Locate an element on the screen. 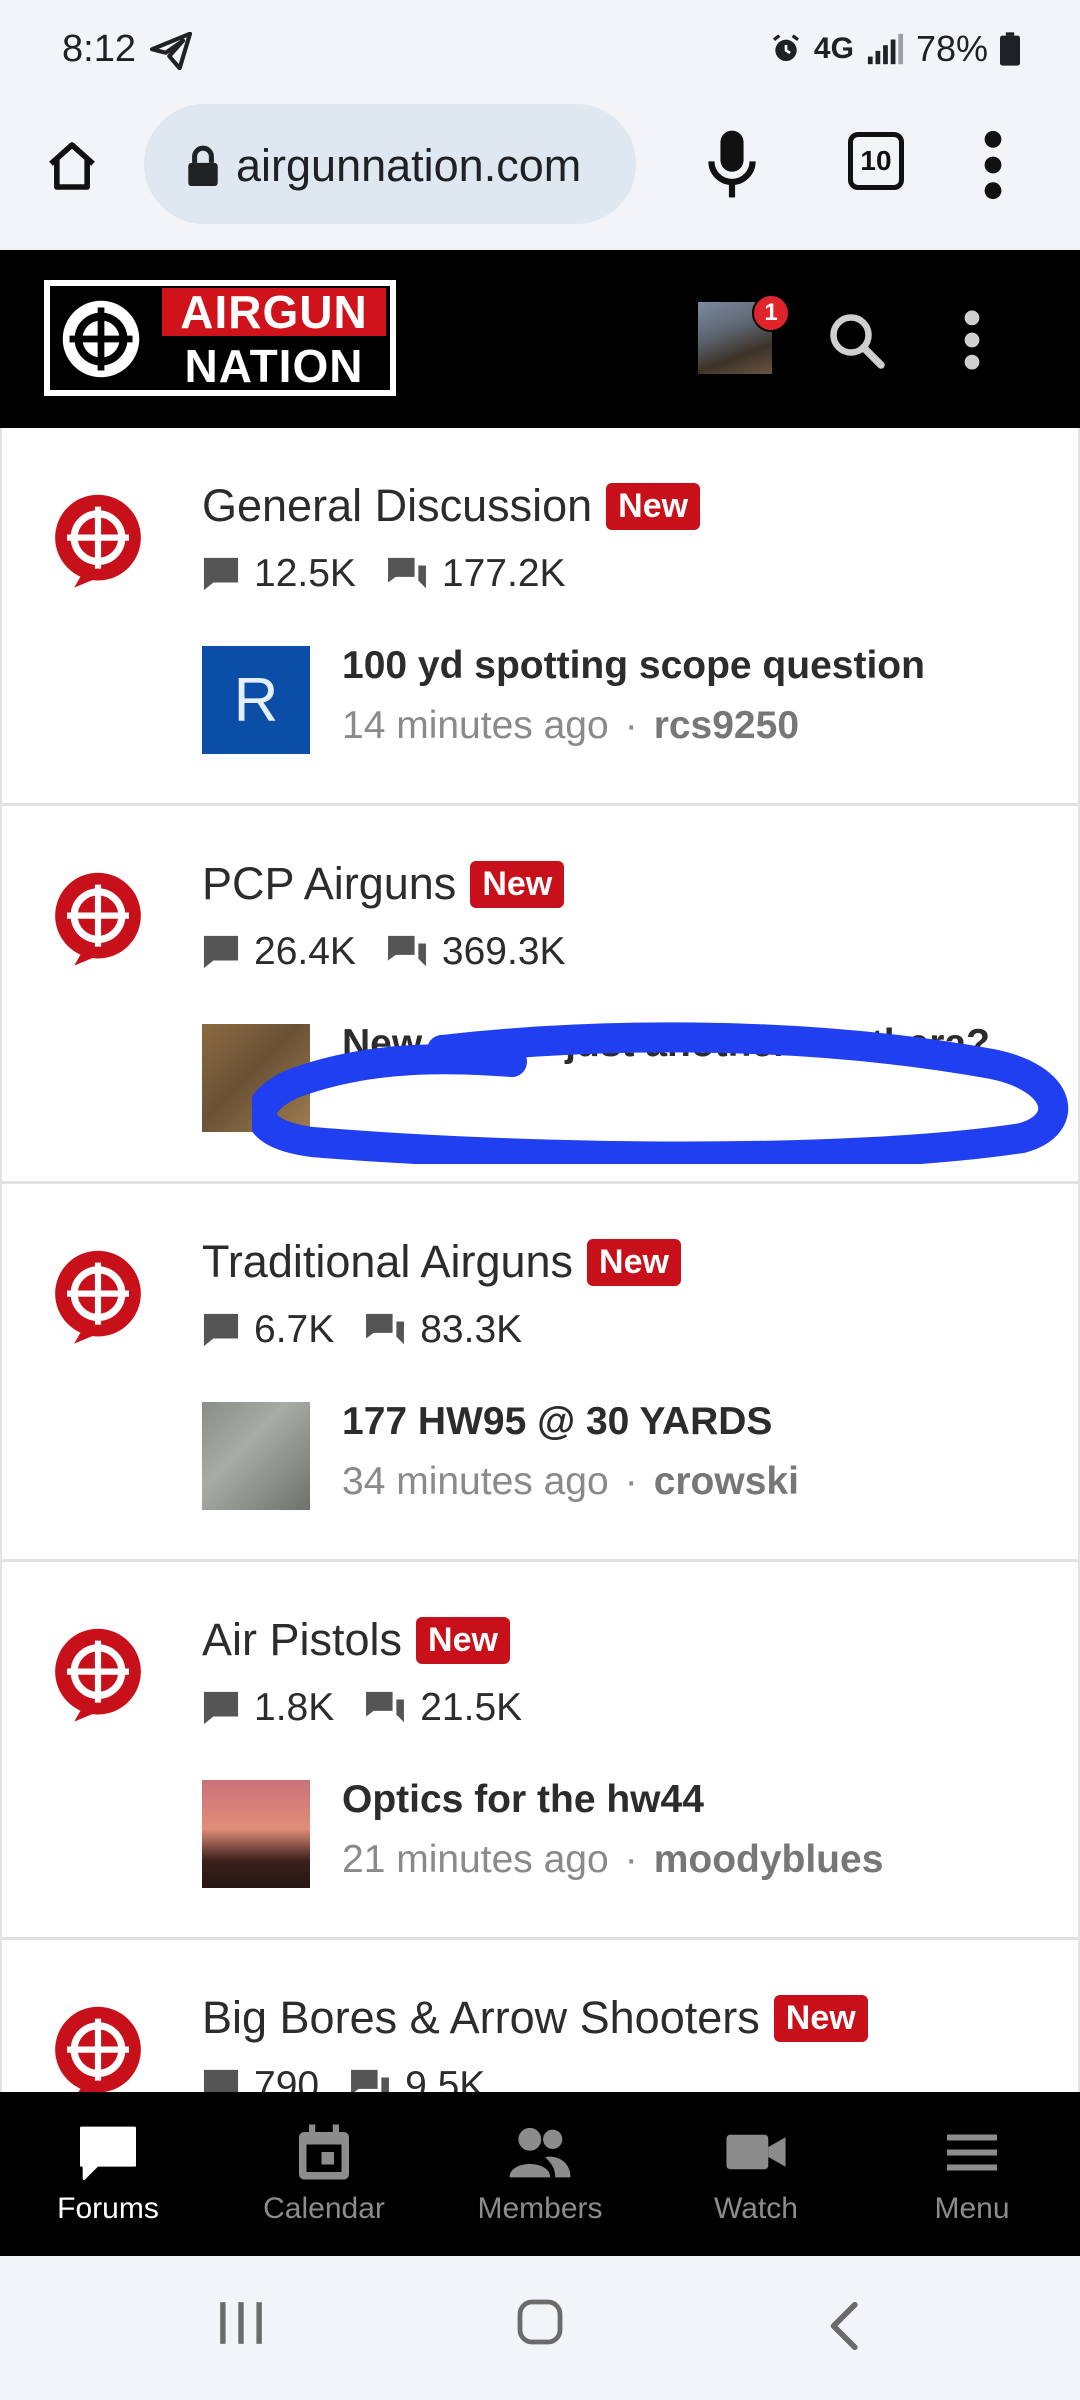 Image resolution: width=1080 pixels, height=2400 pixels. telegram-icon is located at coordinates (171, 51).